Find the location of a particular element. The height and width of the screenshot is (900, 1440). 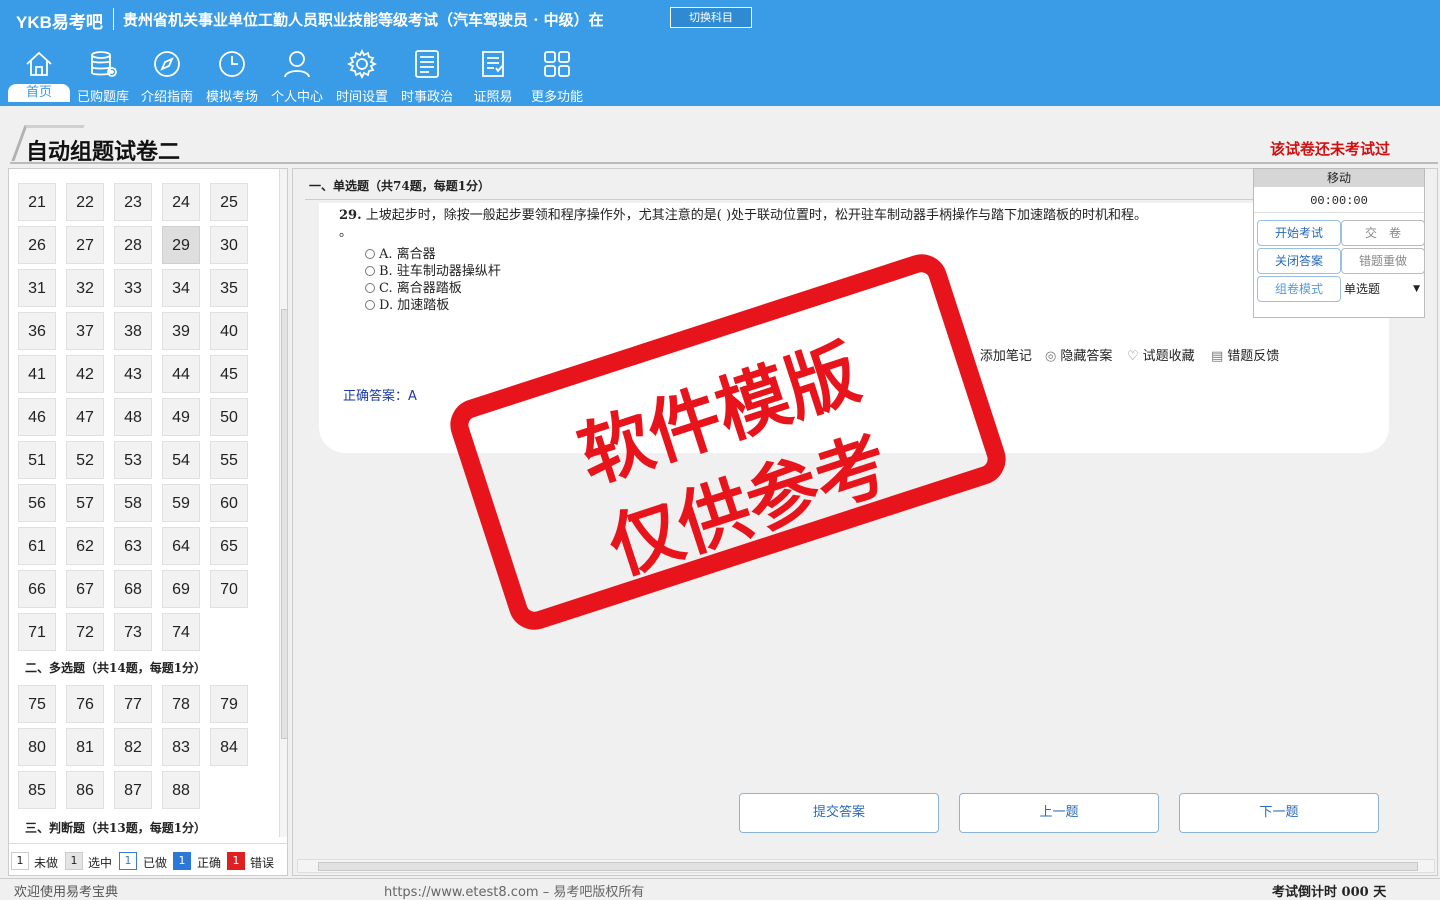

submit-paper-button: 交 卷 is located at coordinates (1383, 233).